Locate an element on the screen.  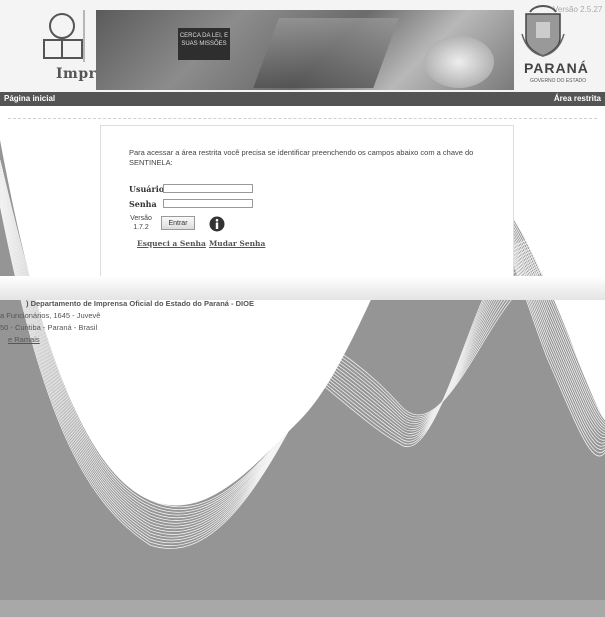
imprensa-oficial-logo-icon is located at coordinates (64, 36).